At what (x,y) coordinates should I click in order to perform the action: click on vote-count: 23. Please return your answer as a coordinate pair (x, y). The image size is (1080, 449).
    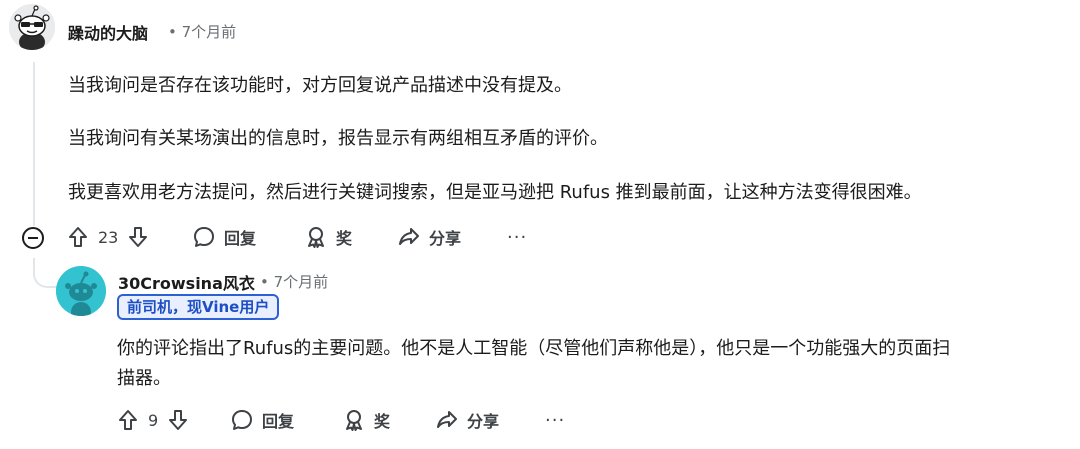
    Looking at the image, I should click on (108, 237).